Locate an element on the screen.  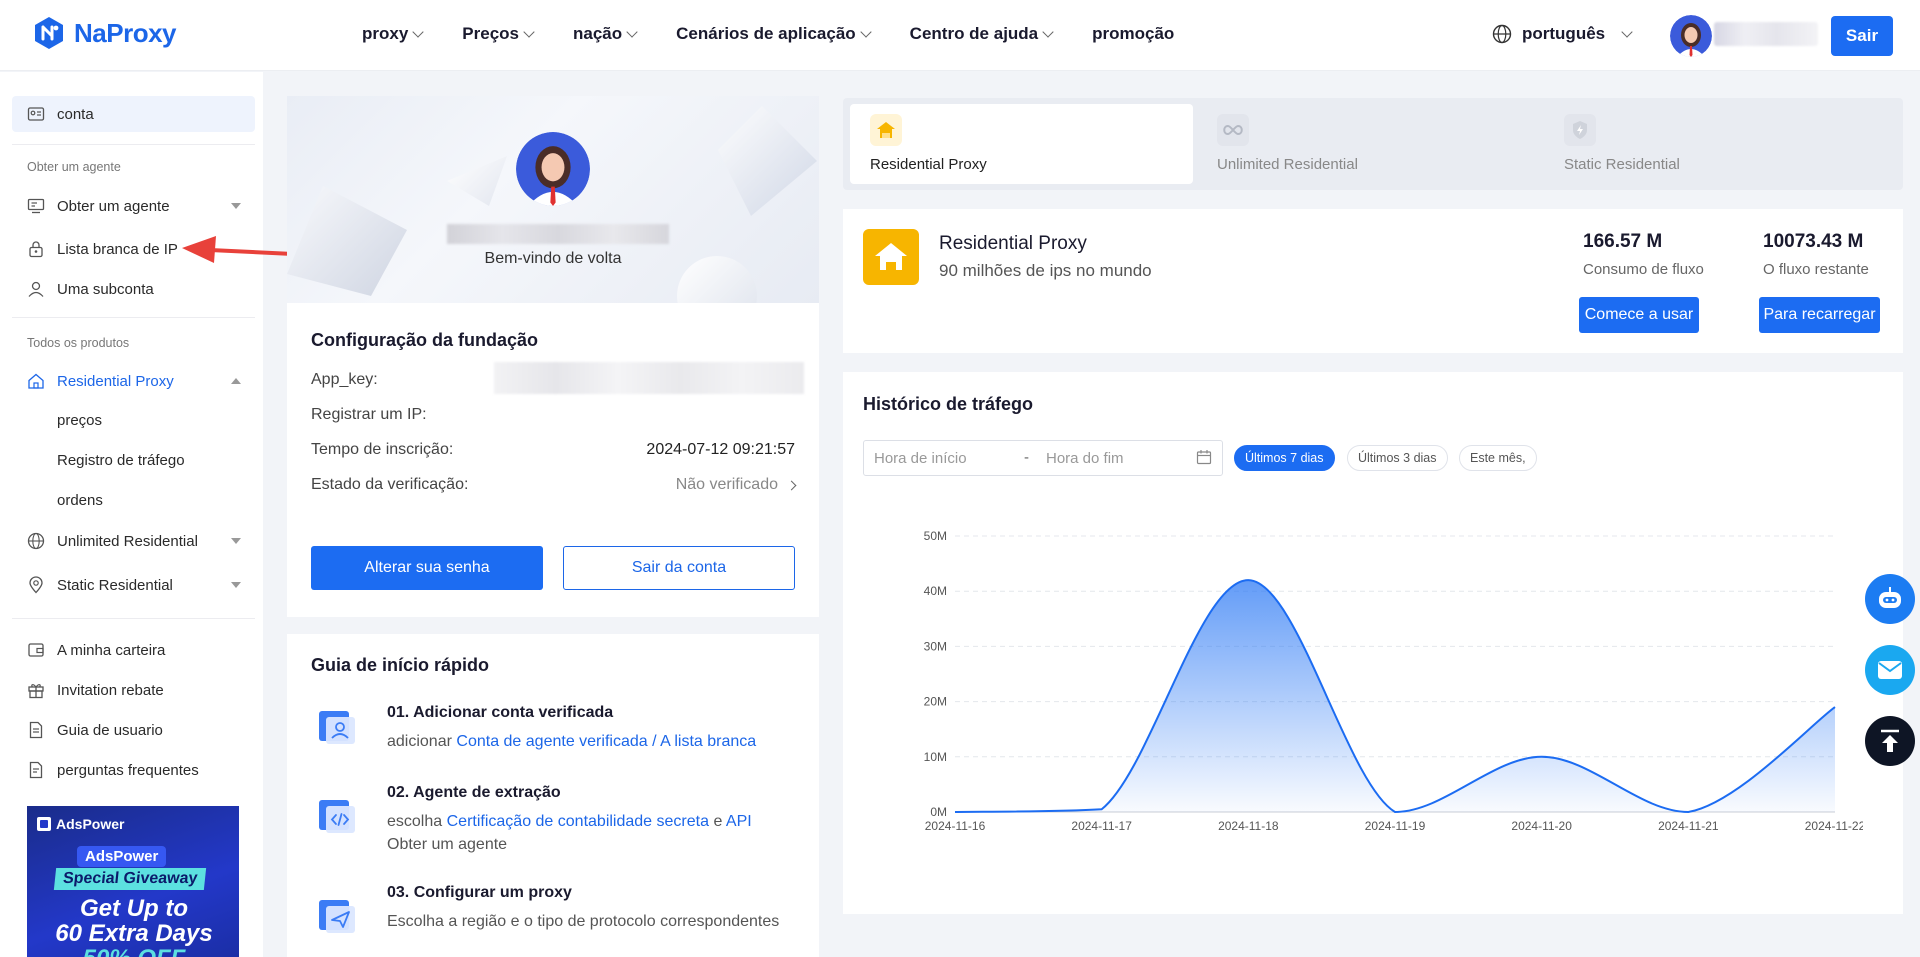
consumption-label: Consumo de fluxo is located at coordinates (1643, 269).